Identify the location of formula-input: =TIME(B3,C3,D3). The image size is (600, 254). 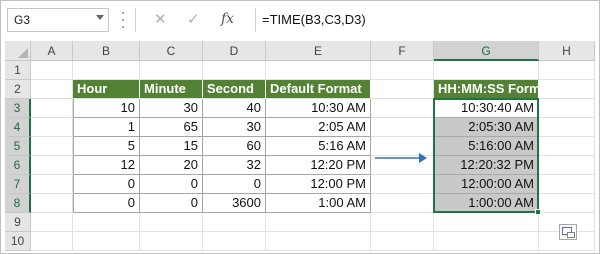
(425, 20).